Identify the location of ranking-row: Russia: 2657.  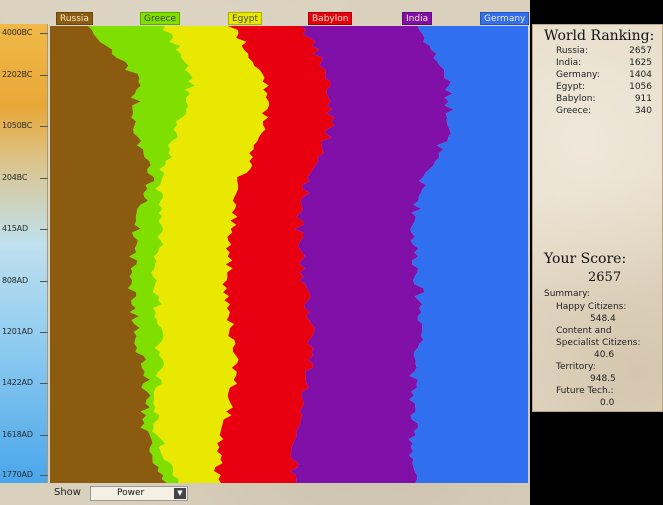
(604, 52).